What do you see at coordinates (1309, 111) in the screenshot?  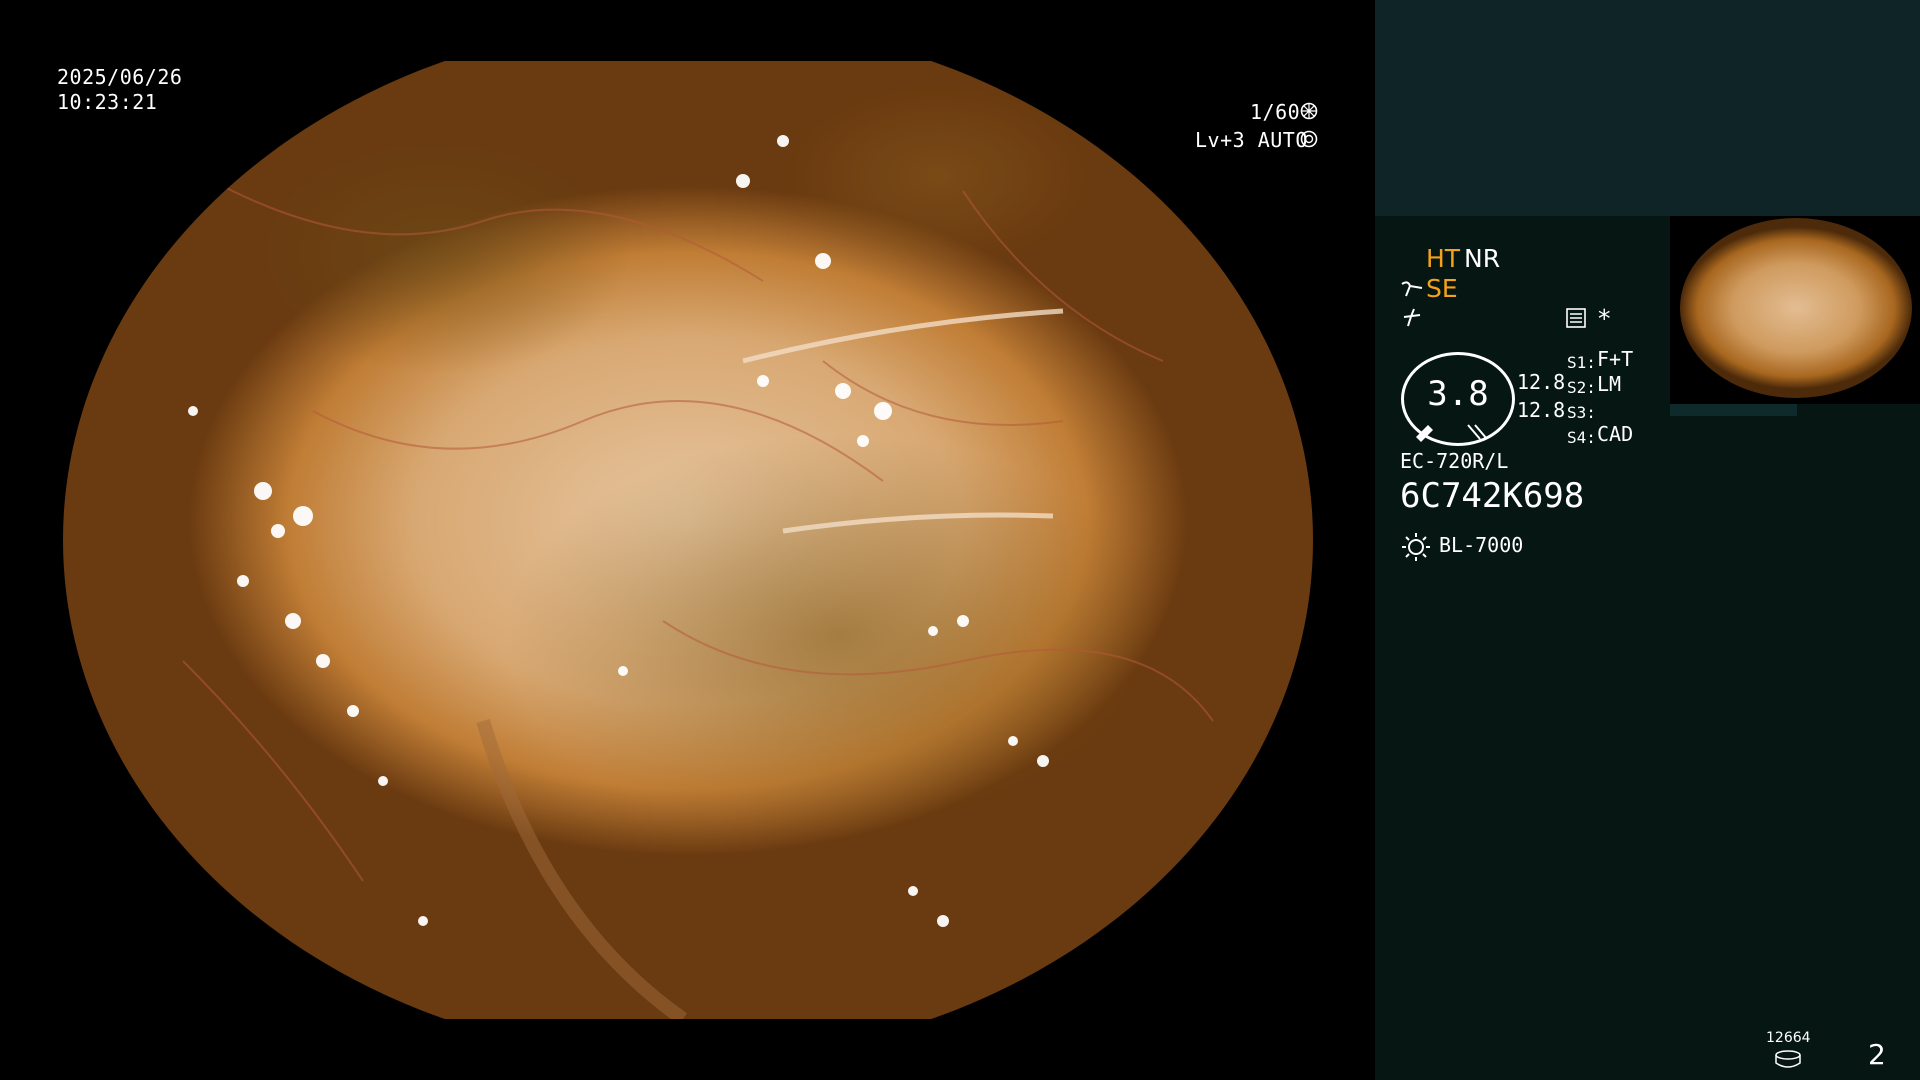 I see `aperture-icon` at bounding box center [1309, 111].